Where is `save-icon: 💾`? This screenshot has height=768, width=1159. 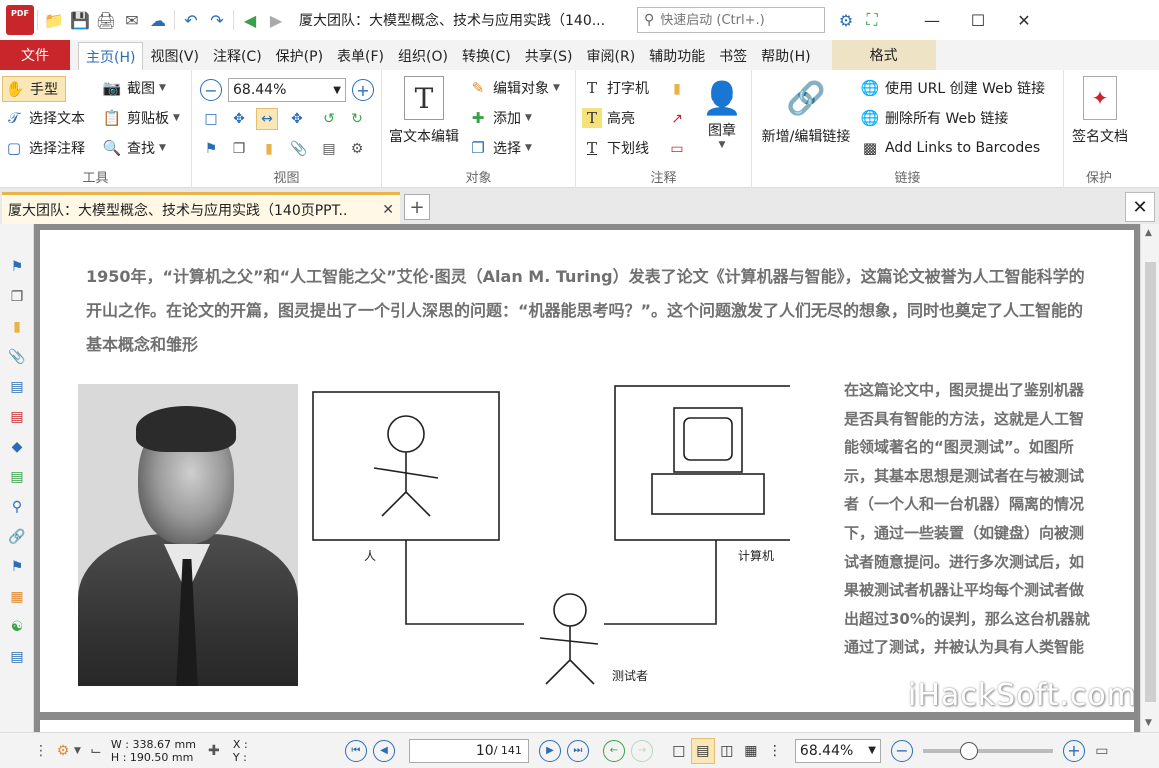
save-icon: 💾 is located at coordinates (80, 20).